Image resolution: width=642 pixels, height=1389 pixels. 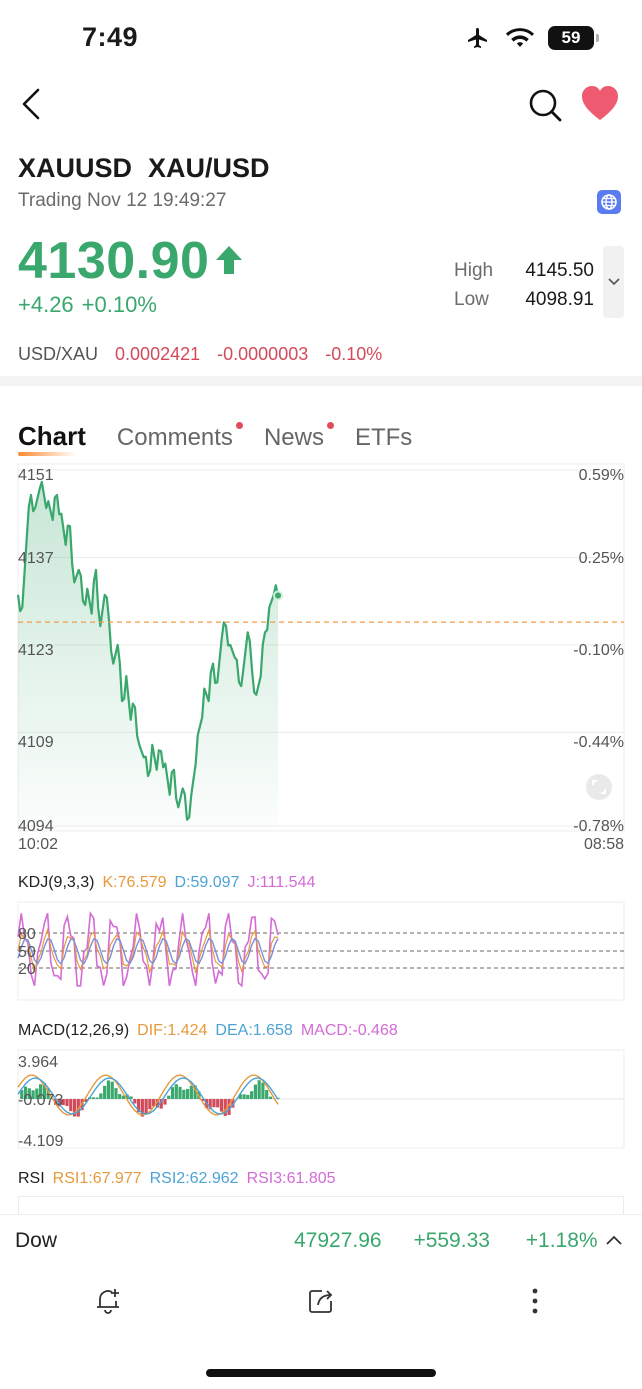 What do you see at coordinates (38, 844) in the screenshot?
I see `x-start-label: 10:02` at bounding box center [38, 844].